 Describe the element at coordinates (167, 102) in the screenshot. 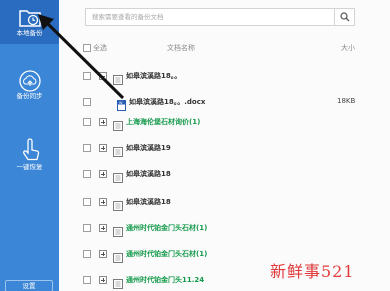

I see `file-name: 如皋滨溪路18。。.docx` at that location.